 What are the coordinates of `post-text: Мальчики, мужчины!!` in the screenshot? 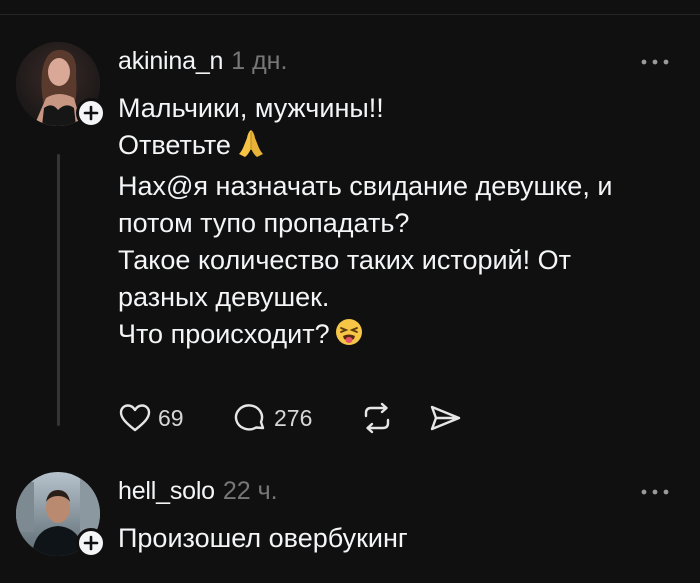 It's located at (251, 108).